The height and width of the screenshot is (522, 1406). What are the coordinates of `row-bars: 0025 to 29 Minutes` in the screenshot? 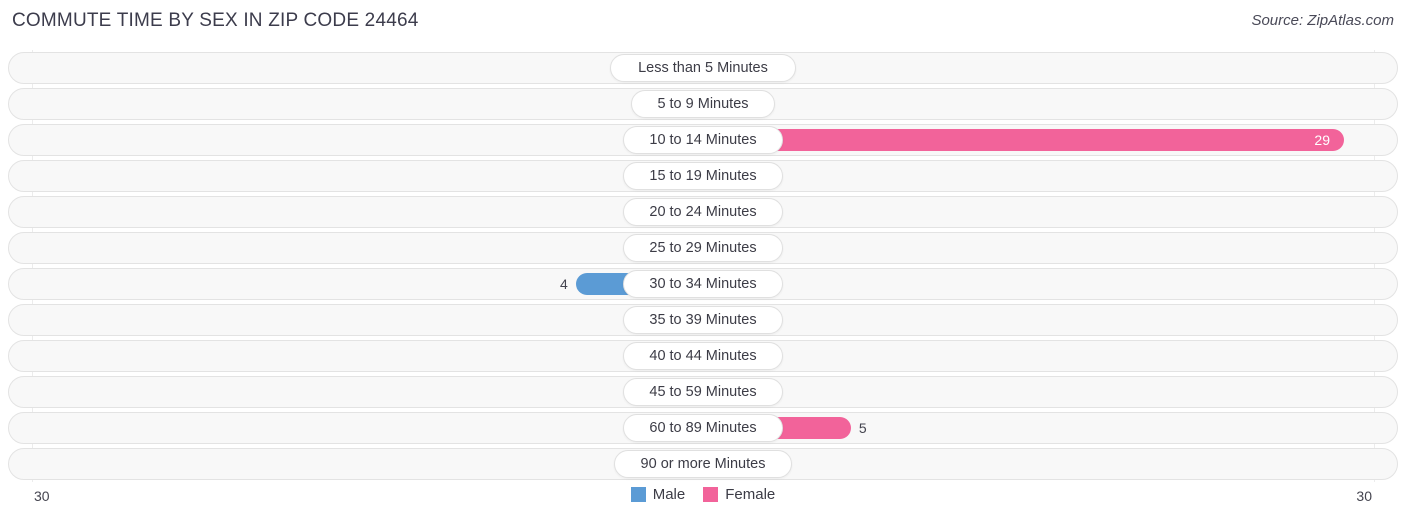 It's located at (703, 248).